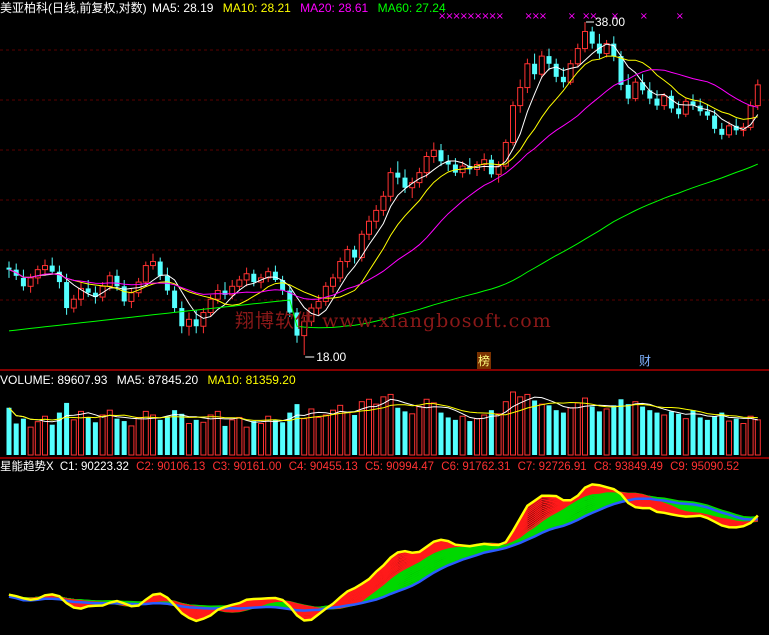 The image size is (769, 635). I want to click on ma5-value: 28.19, so click(198, 8).